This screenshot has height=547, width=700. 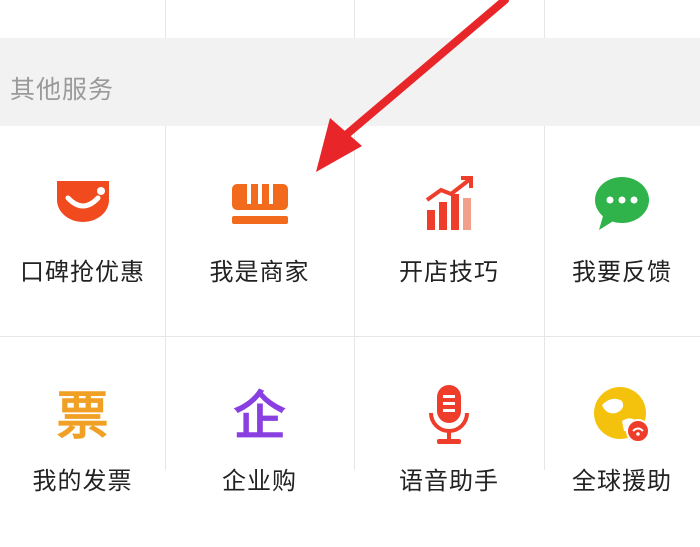 What do you see at coordinates (62, 89) in the screenshot?
I see `section-title: 其他服务` at bounding box center [62, 89].